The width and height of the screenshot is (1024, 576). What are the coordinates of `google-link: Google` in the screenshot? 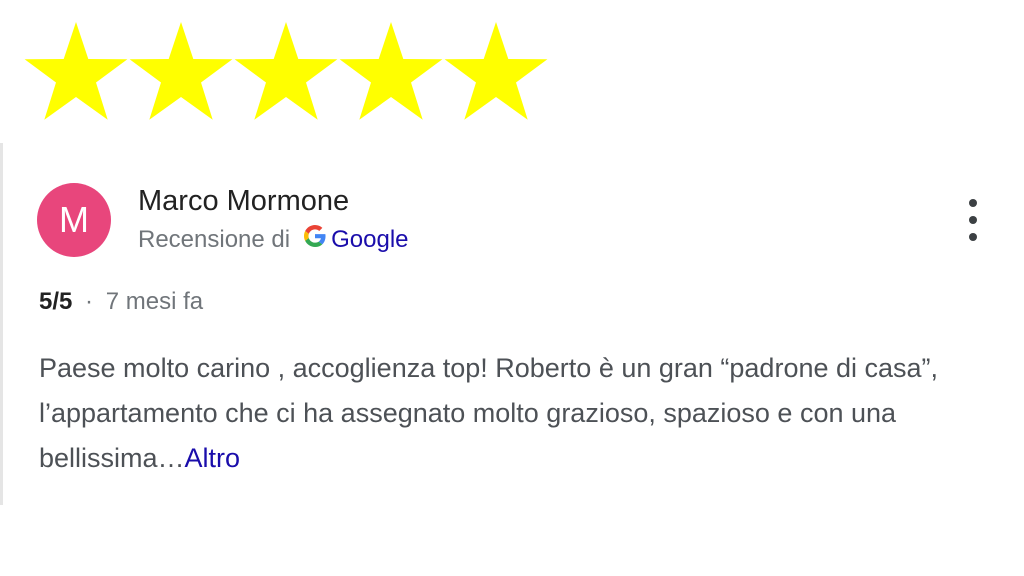 It's located at (369, 240).